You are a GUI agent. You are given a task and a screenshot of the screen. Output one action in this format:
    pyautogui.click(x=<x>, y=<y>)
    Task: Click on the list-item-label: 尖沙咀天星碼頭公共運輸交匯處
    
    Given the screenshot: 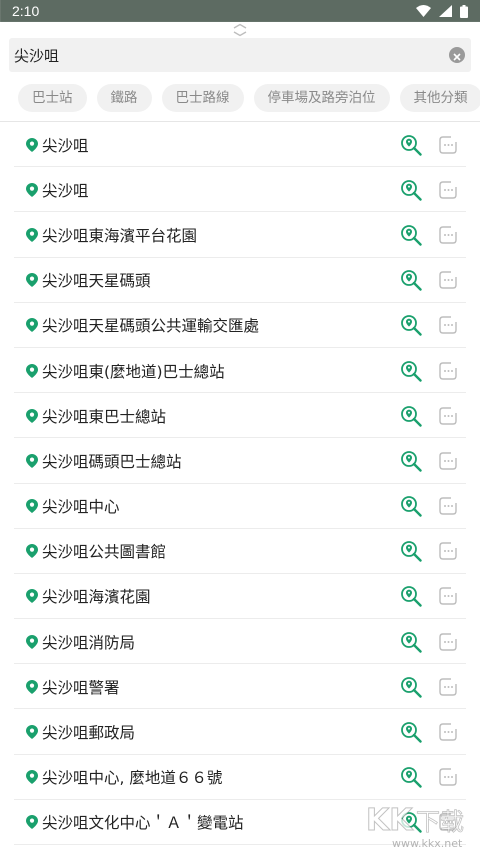 What is the action you would take?
    pyautogui.click(x=151, y=326)
    